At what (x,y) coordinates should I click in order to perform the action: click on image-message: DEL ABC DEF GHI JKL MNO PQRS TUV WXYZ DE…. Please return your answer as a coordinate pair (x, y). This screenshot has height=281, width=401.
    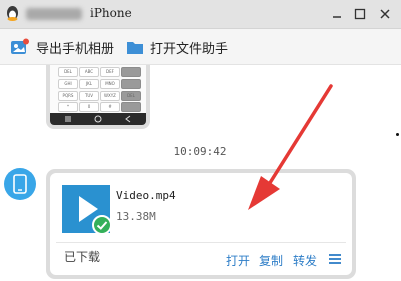
    Looking at the image, I should click on (98, 97).